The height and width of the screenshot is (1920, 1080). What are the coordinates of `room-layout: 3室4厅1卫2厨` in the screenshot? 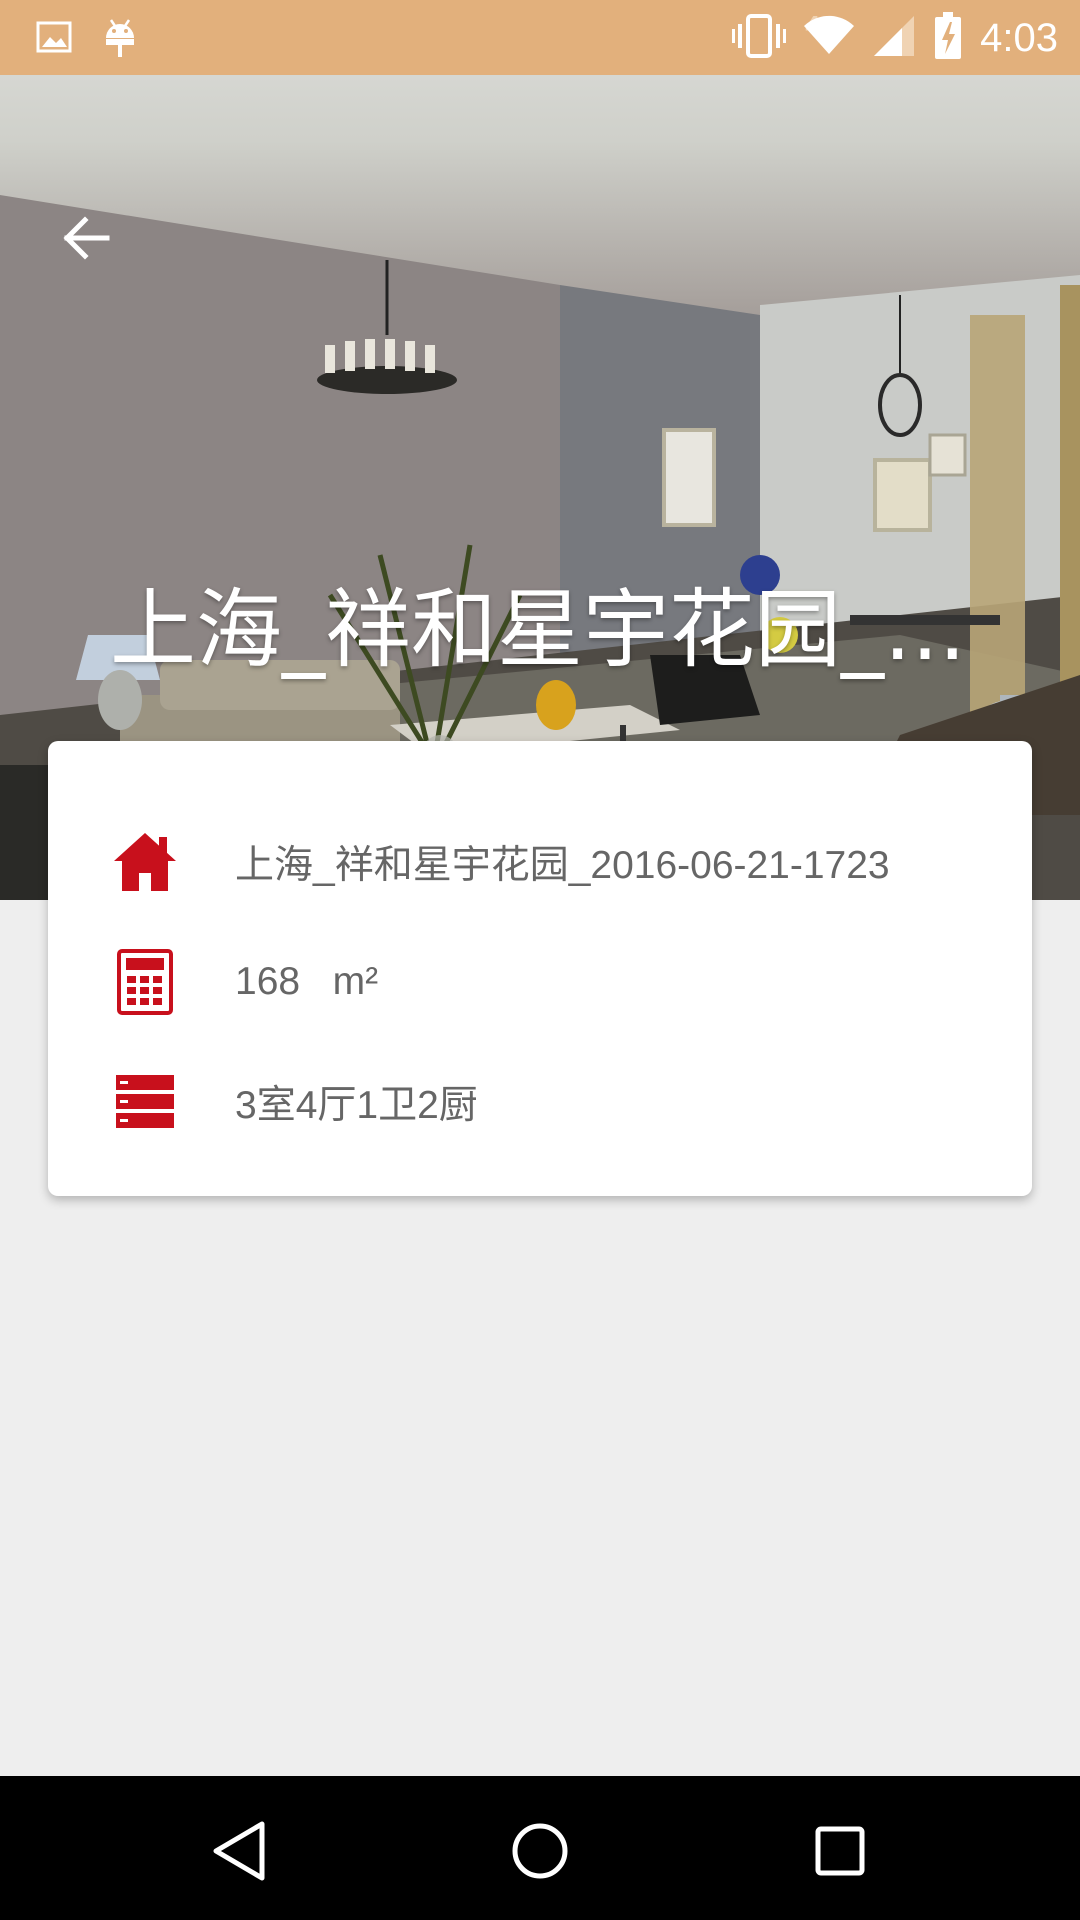 It's located at (356, 1105).